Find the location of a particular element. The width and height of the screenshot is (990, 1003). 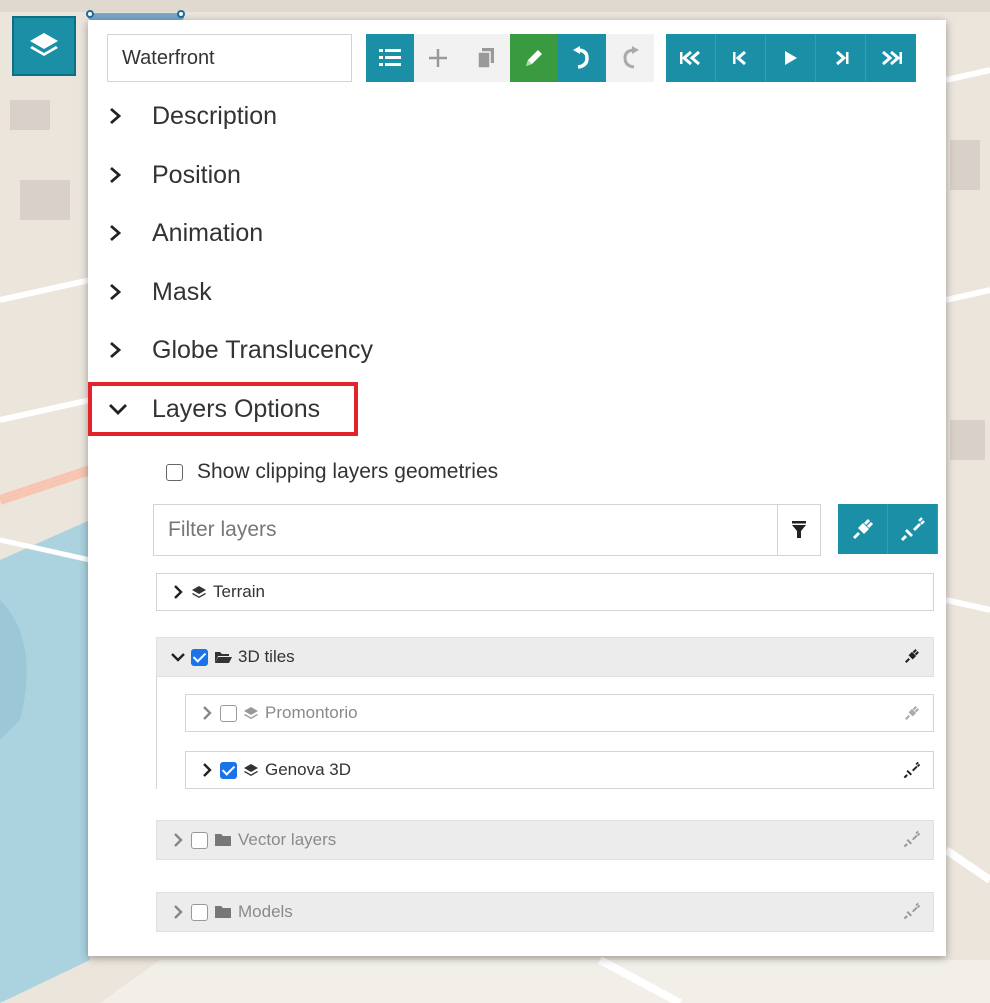

layer-filter is located at coordinates (487, 530).